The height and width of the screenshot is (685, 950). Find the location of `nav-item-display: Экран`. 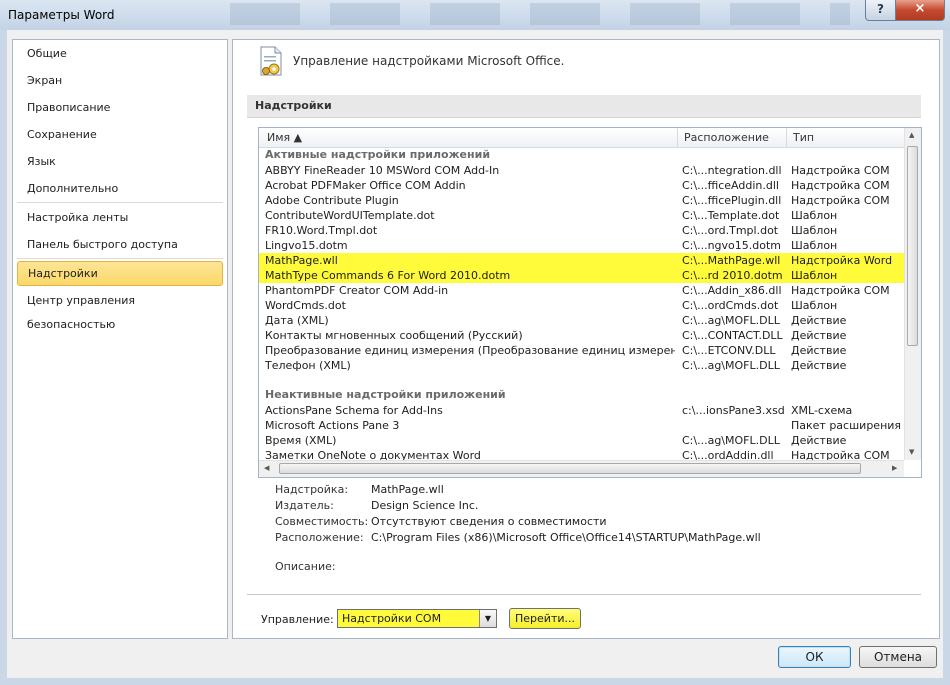

nav-item-display: Экран is located at coordinates (120, 81).